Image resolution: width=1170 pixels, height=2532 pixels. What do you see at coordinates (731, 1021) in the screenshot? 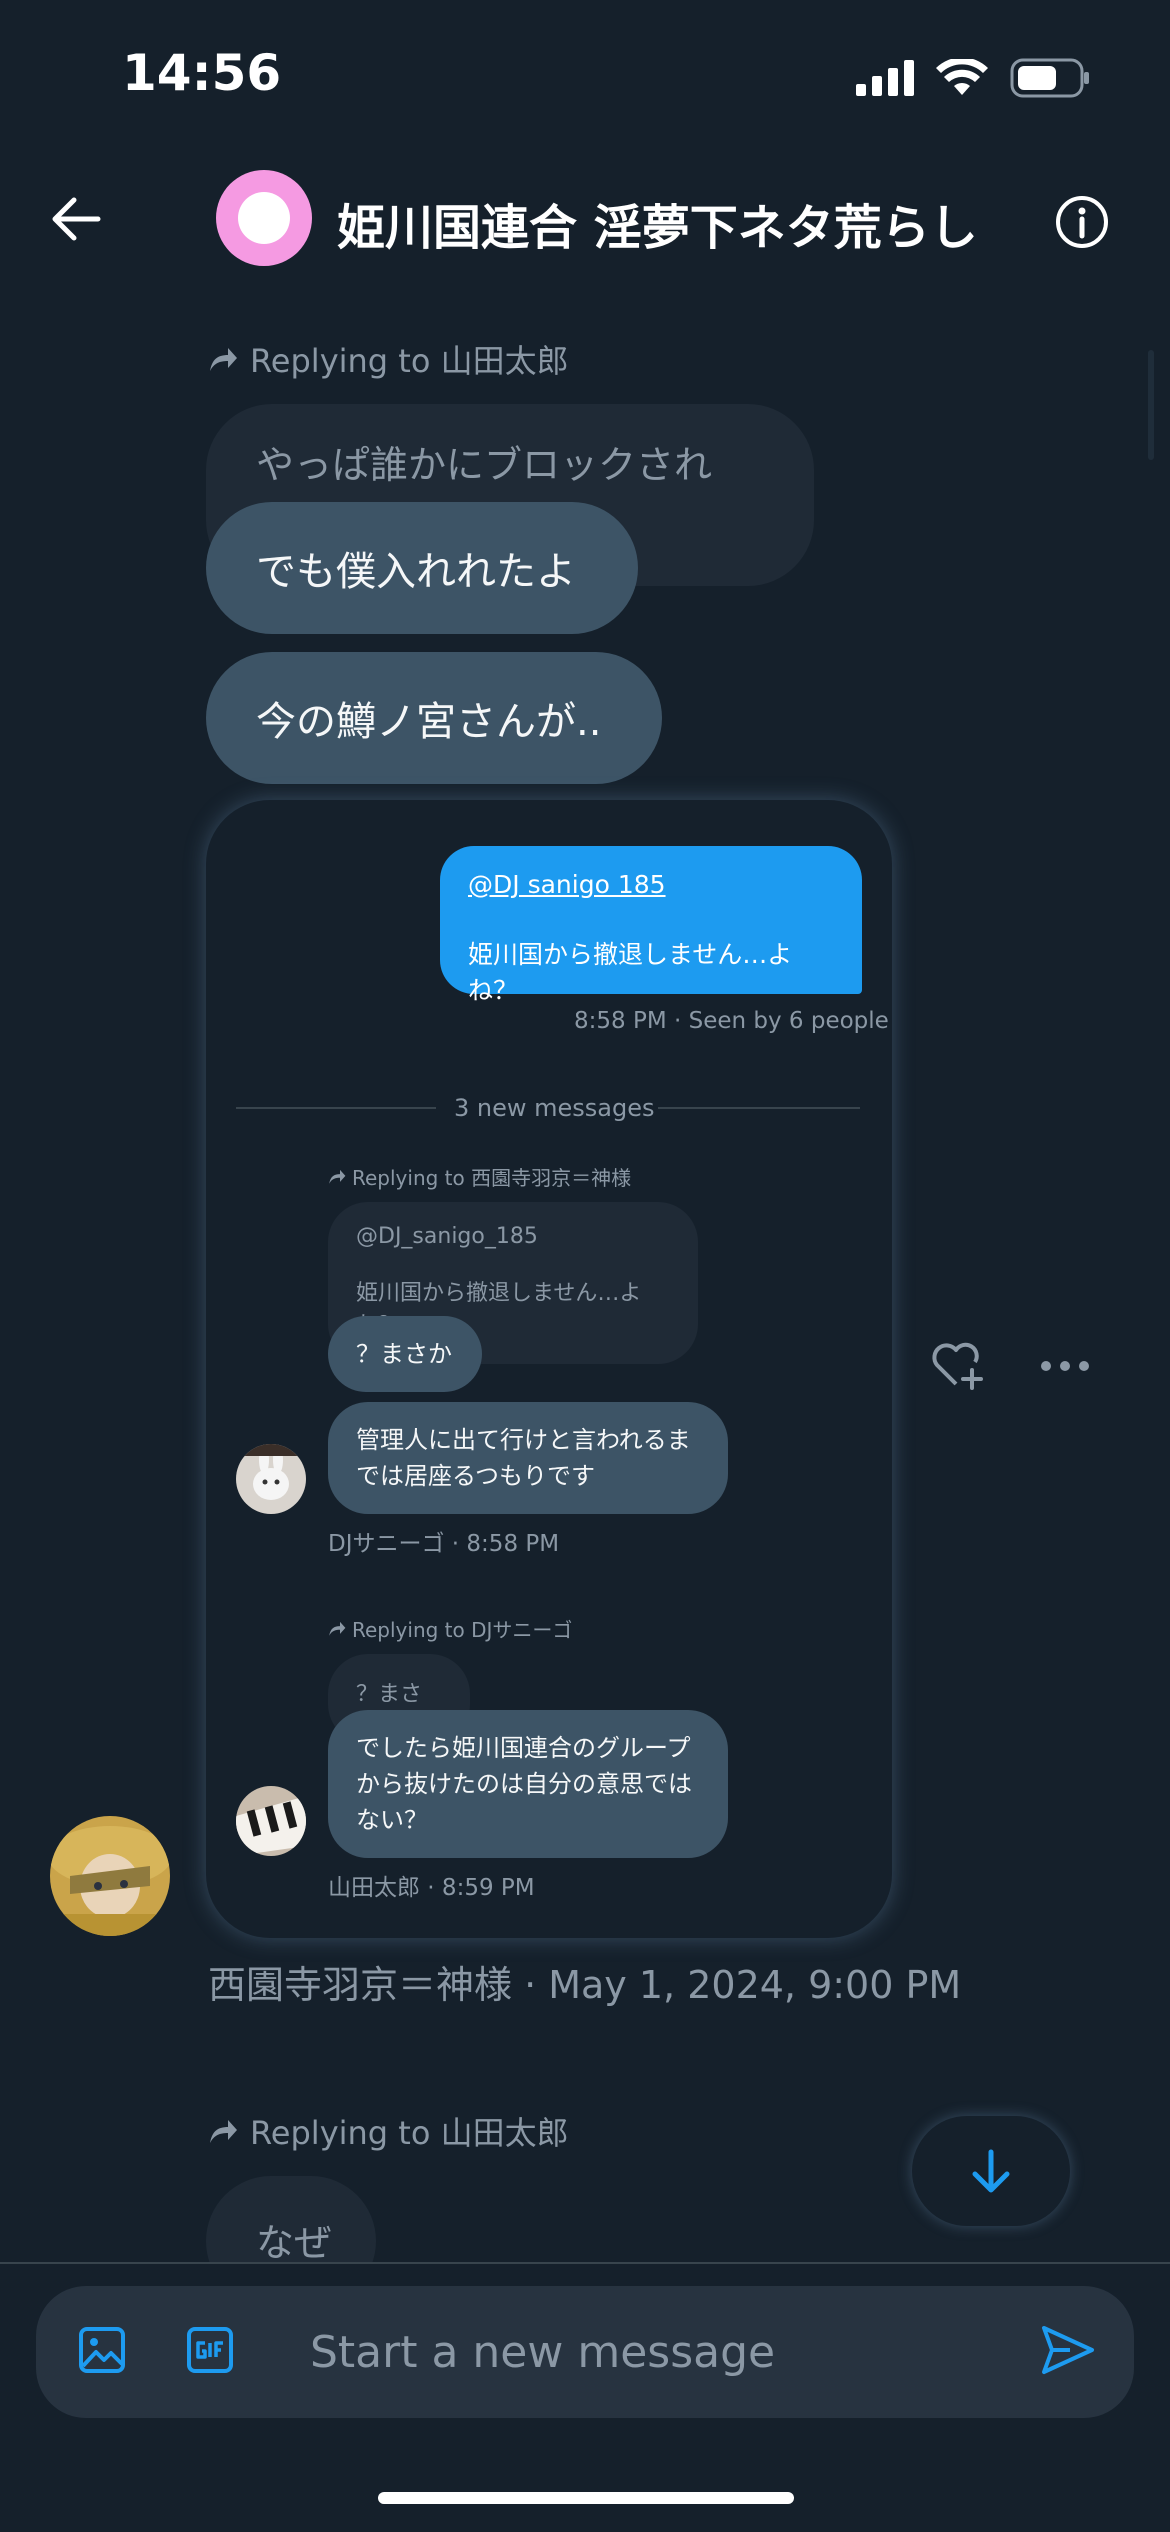
I see `shared-own-meta: 8:58 PM · Seen by 6 people` at bounding box center [731, 1021].